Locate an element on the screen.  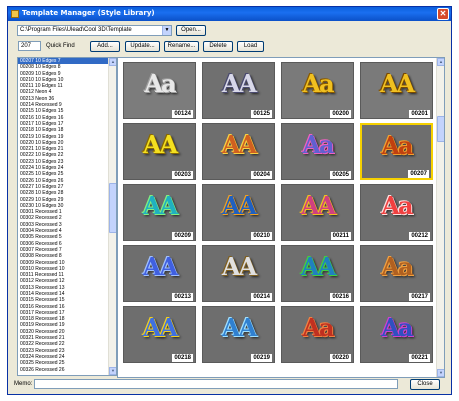
template-path-value: C:\Program Files\Ulead\Cool 3D\Template is located at coordinates (76, 30).